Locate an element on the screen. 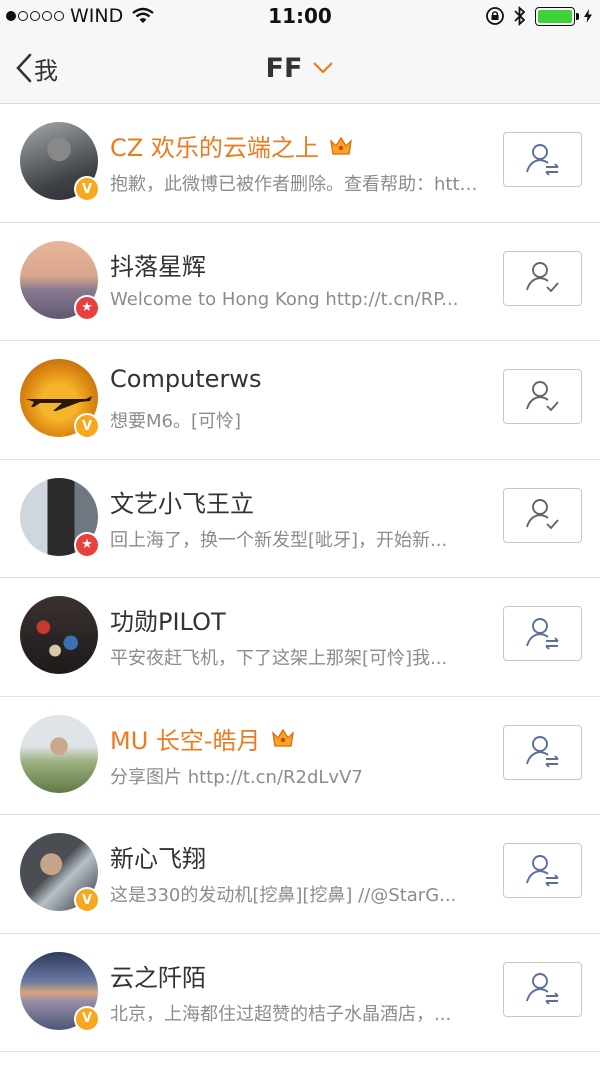 Image resolution: width=600 pixels, height=1068 pixels. bluetooth-icon is located at coordinates (520, 16).